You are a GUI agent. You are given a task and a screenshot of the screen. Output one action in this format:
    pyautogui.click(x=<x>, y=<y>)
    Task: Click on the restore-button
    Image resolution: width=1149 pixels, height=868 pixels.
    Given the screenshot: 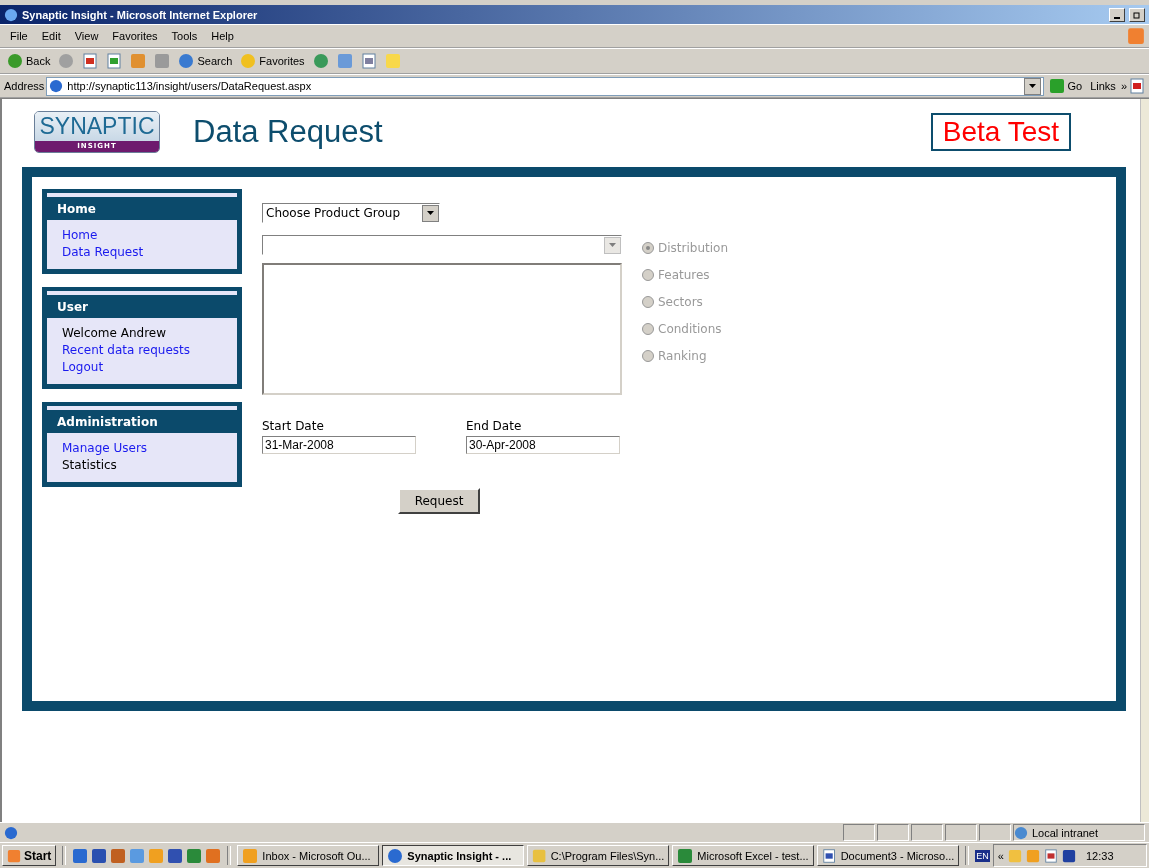 What is the action you would take?
    pyautogui.click(x=1137, y=14)
    